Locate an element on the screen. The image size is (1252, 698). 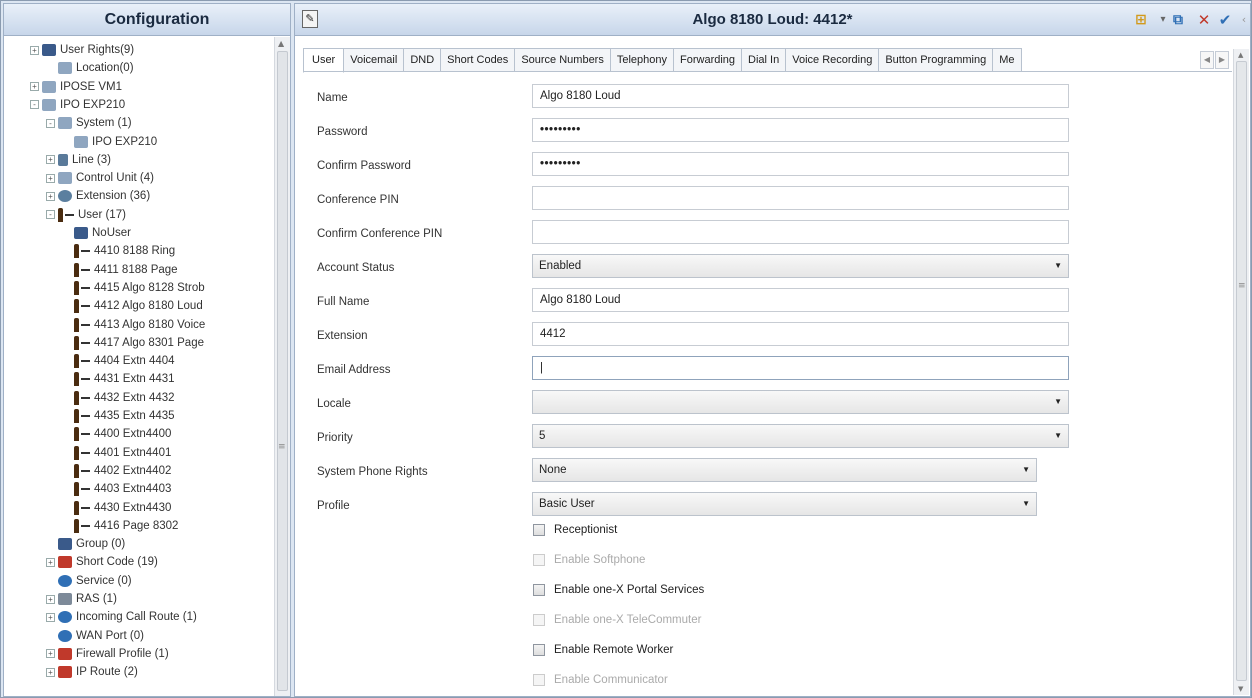
full-name-field: Algo 8180 Loud is located at coordinates (800, 300).